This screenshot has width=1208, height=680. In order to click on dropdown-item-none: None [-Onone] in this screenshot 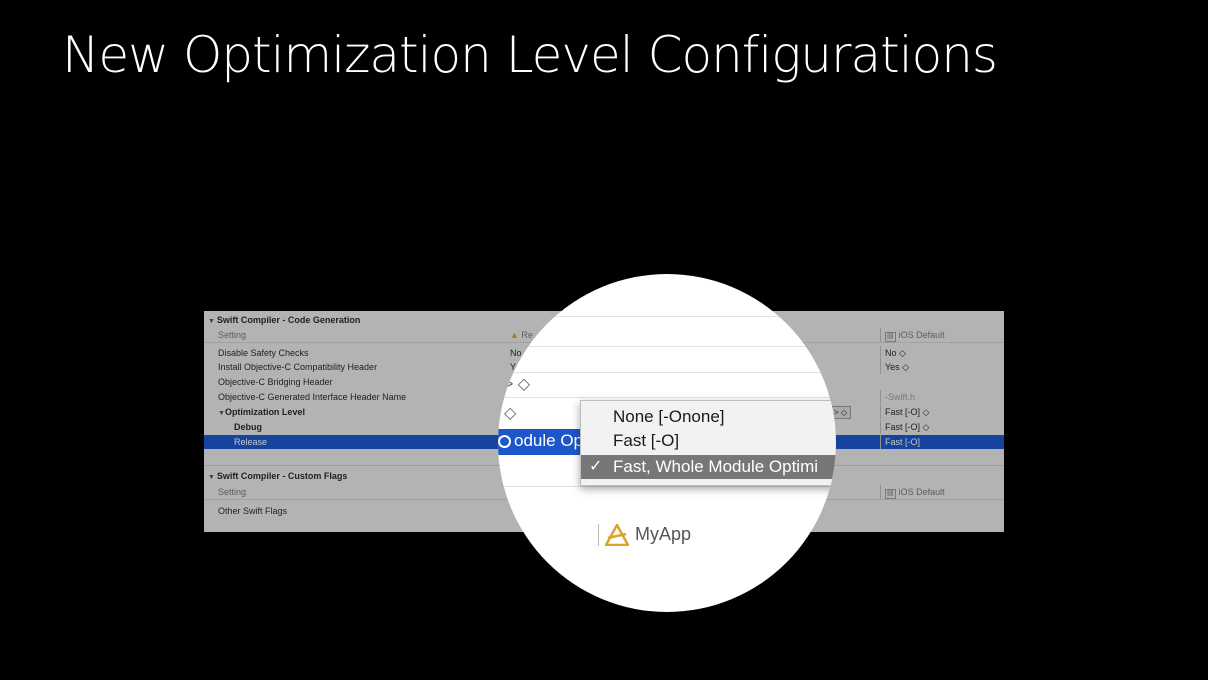, I will do `click(708, 417)`.